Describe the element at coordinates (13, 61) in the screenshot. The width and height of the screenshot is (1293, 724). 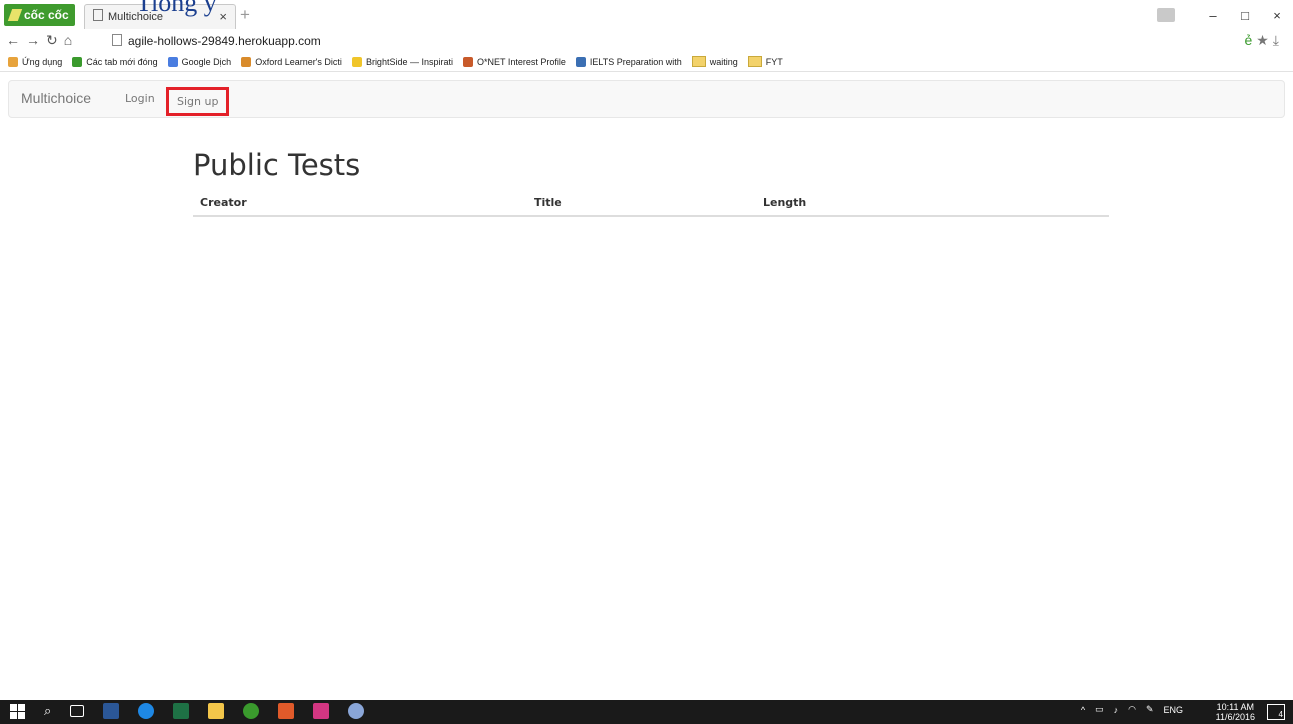
I see `apps-grid-icon` at that location.